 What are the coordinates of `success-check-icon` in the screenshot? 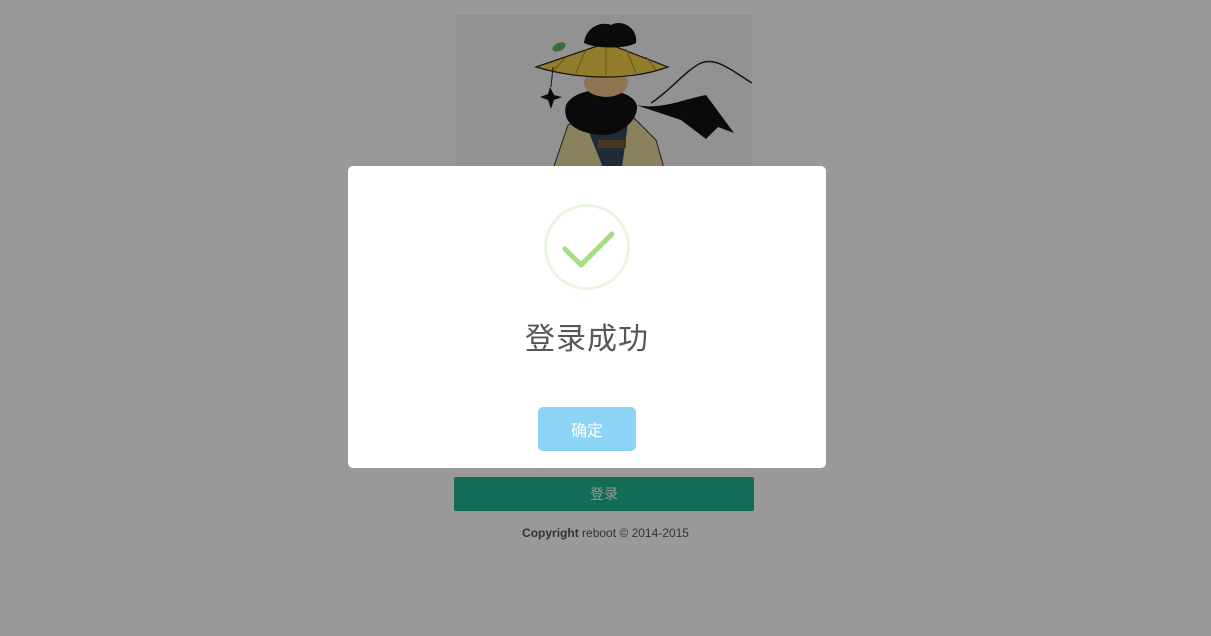 It's located at (587, 247).